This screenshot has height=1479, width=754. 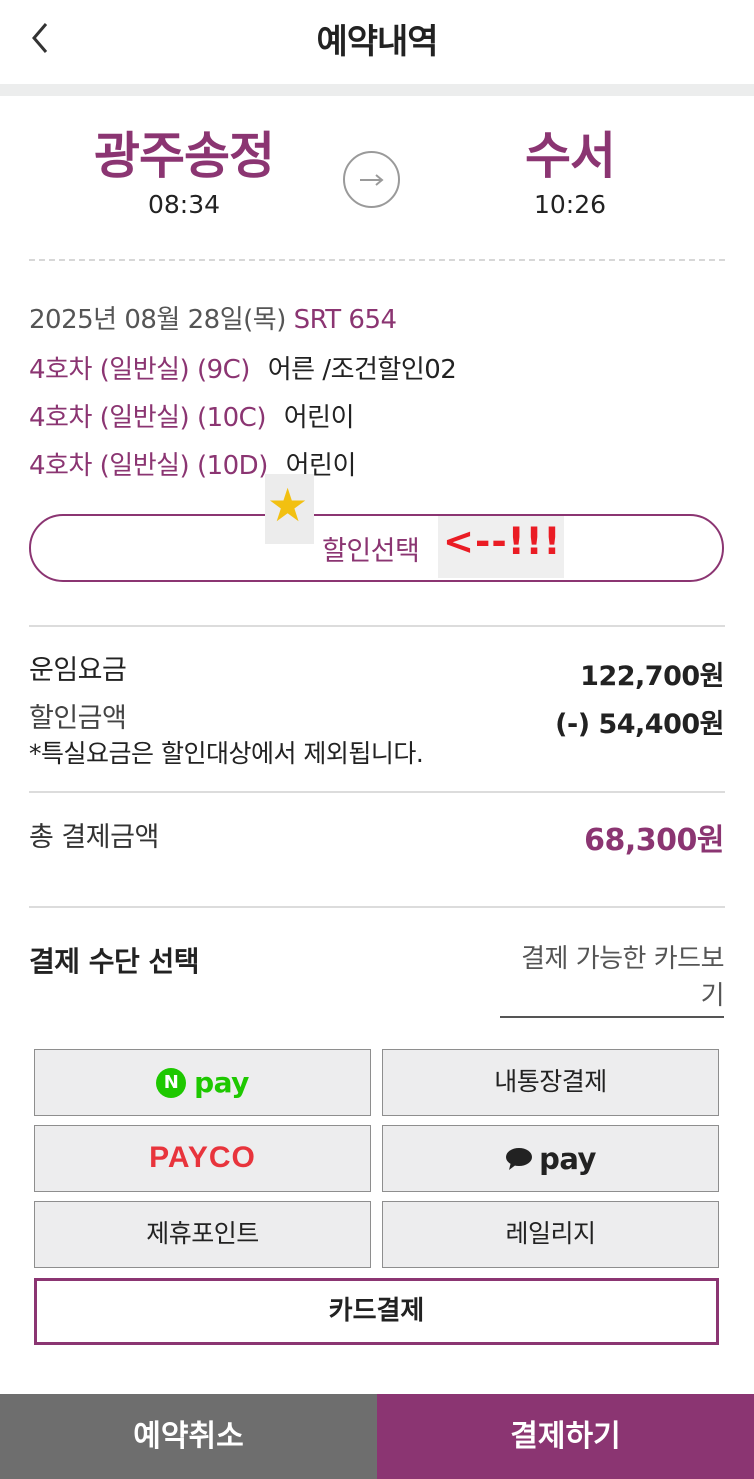 I want to click on base-fare-value: 122,700원, so click(x=652, y=676).